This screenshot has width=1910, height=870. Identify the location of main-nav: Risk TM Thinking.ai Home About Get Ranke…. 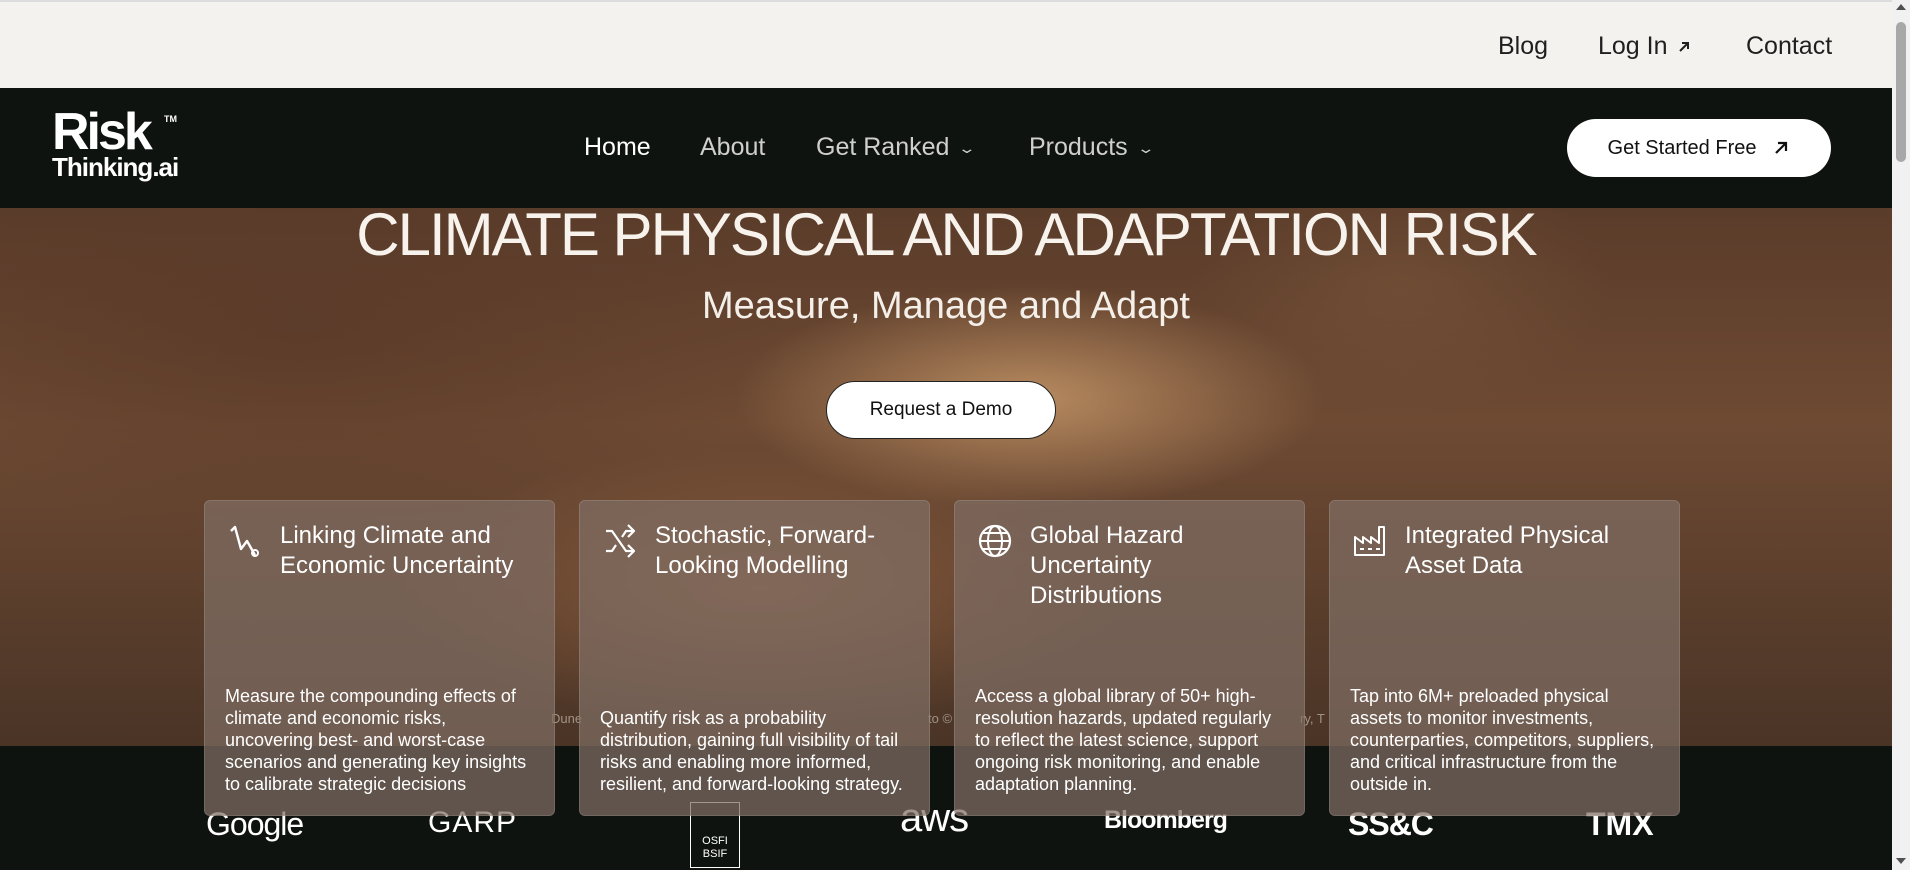
(946, 148).